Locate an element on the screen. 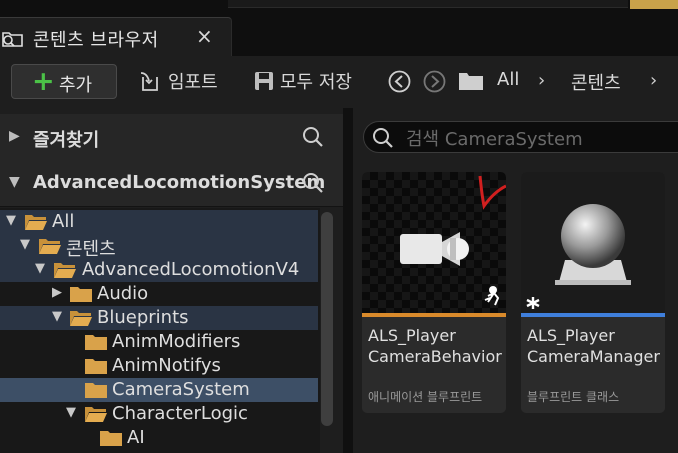 Image resolution: width=678 pixels, height=453 pixels. tree-item-label: Blueprints is located at coordinates (143, 317).